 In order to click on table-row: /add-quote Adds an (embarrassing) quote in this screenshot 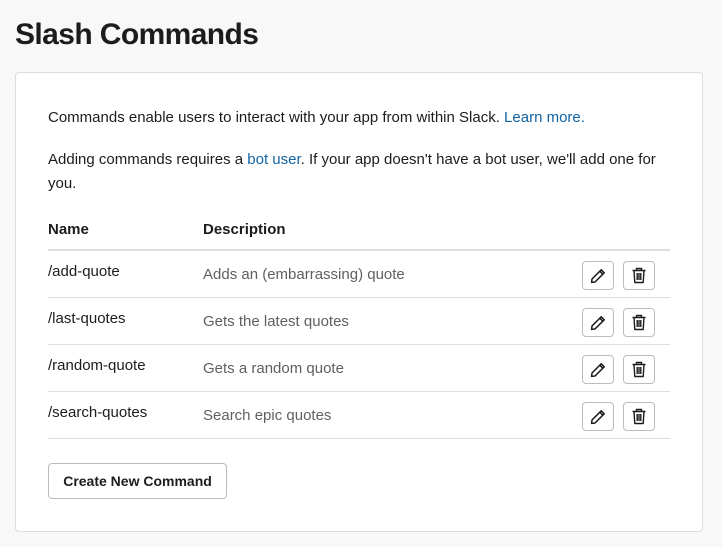, I will do `click(359, 274)`.